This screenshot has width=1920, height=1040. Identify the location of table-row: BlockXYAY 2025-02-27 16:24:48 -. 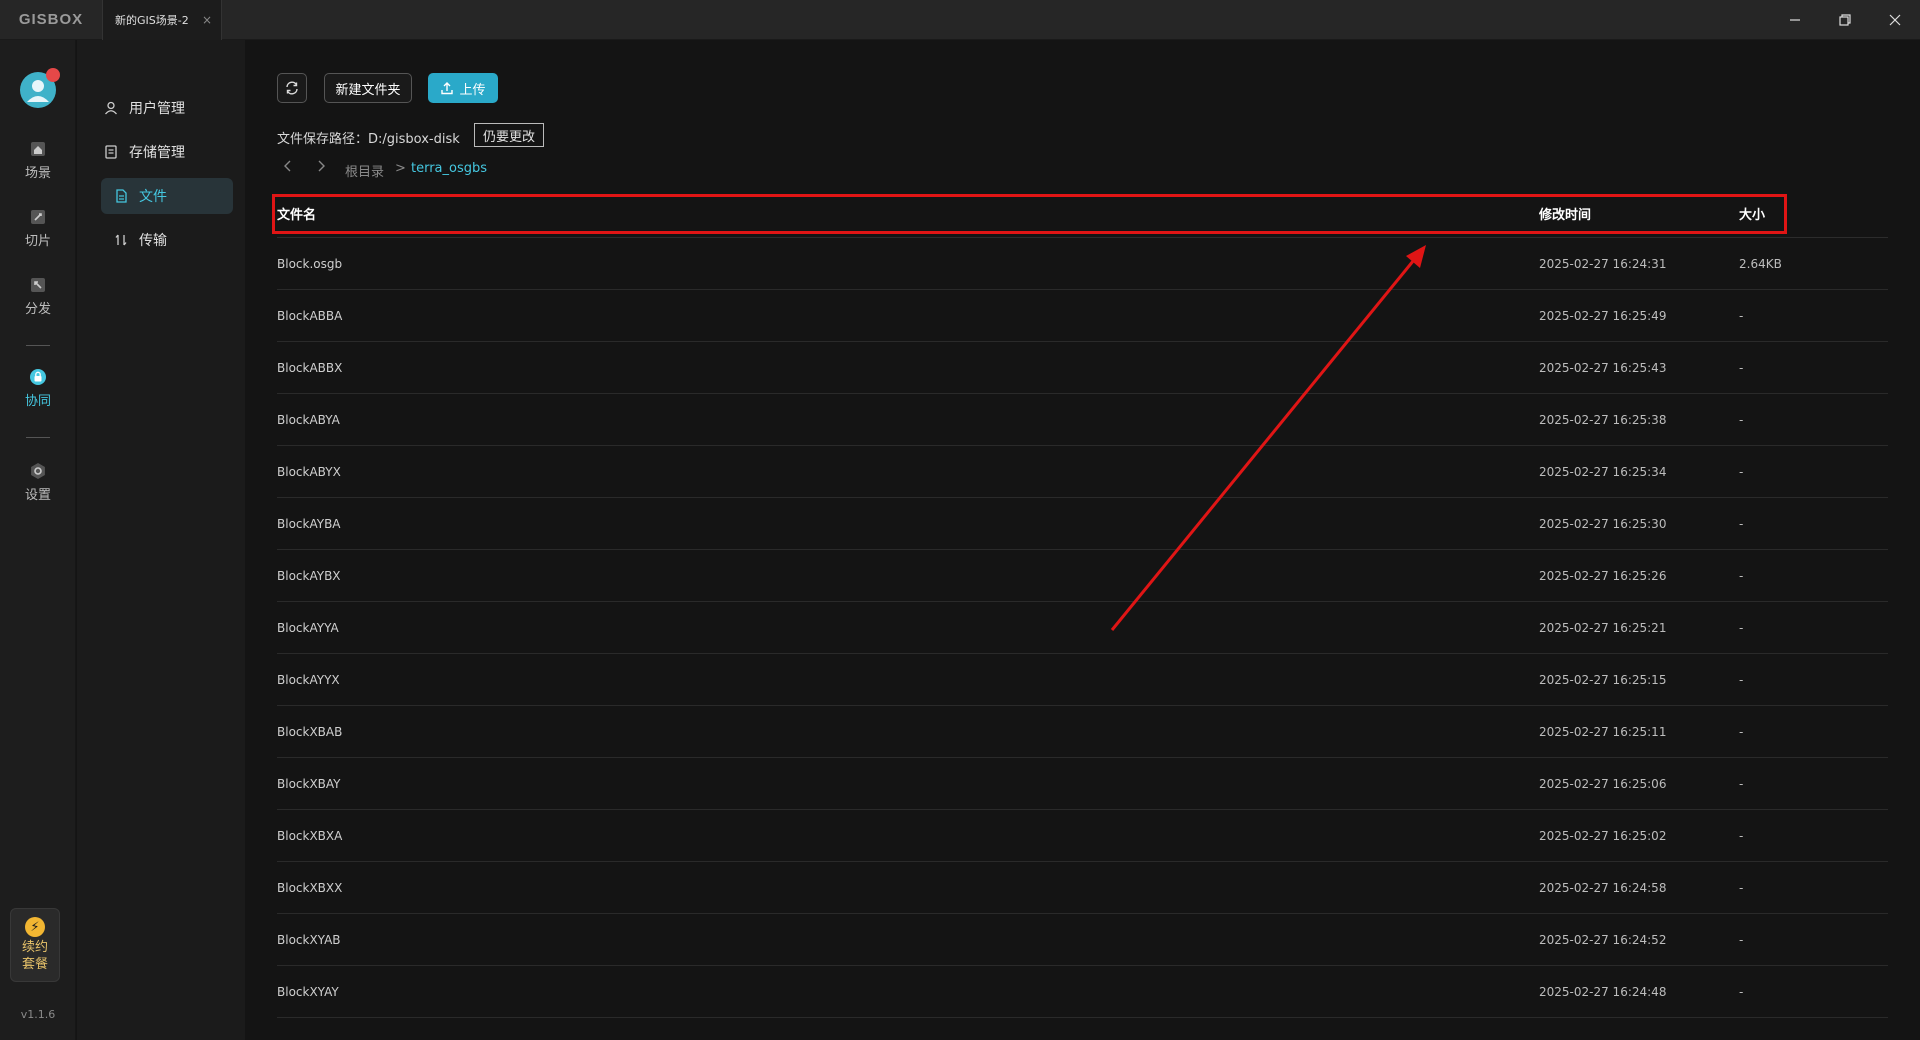
(1082, 992).